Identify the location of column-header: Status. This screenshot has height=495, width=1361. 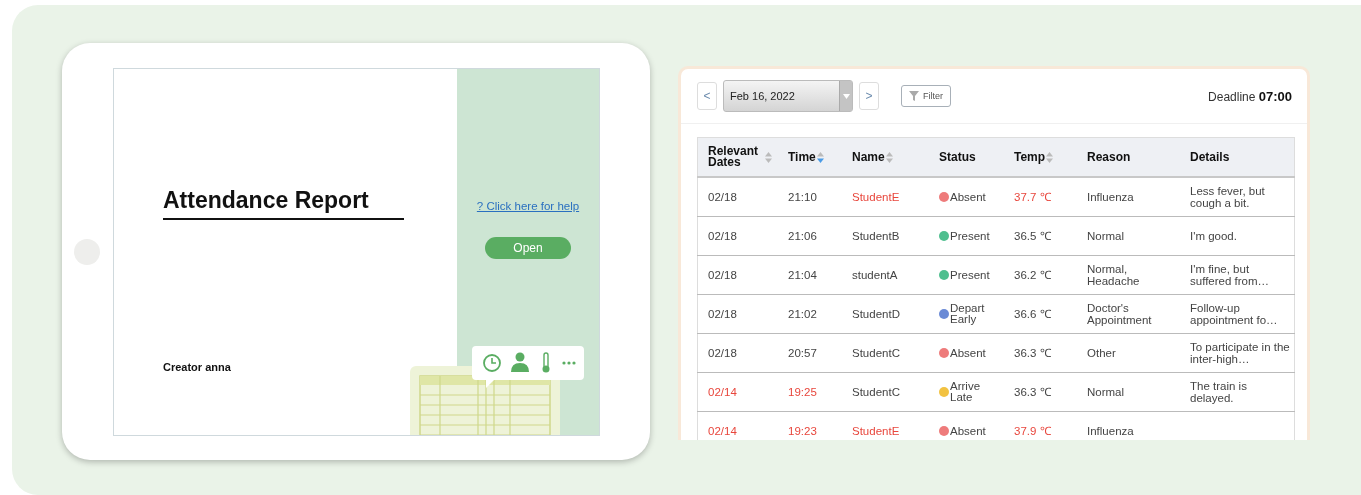
(966, 157).